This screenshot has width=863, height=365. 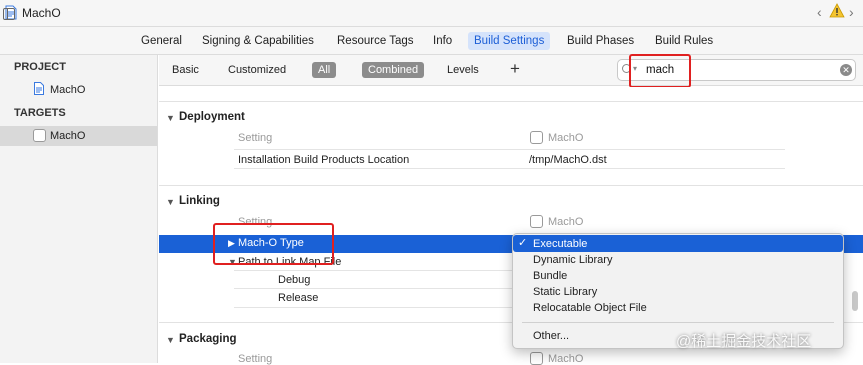 What do you see at coordinates (819, 12) in the screenshot?
I see `chevron-left-icon: ‹` at bounding box center [819, 12].